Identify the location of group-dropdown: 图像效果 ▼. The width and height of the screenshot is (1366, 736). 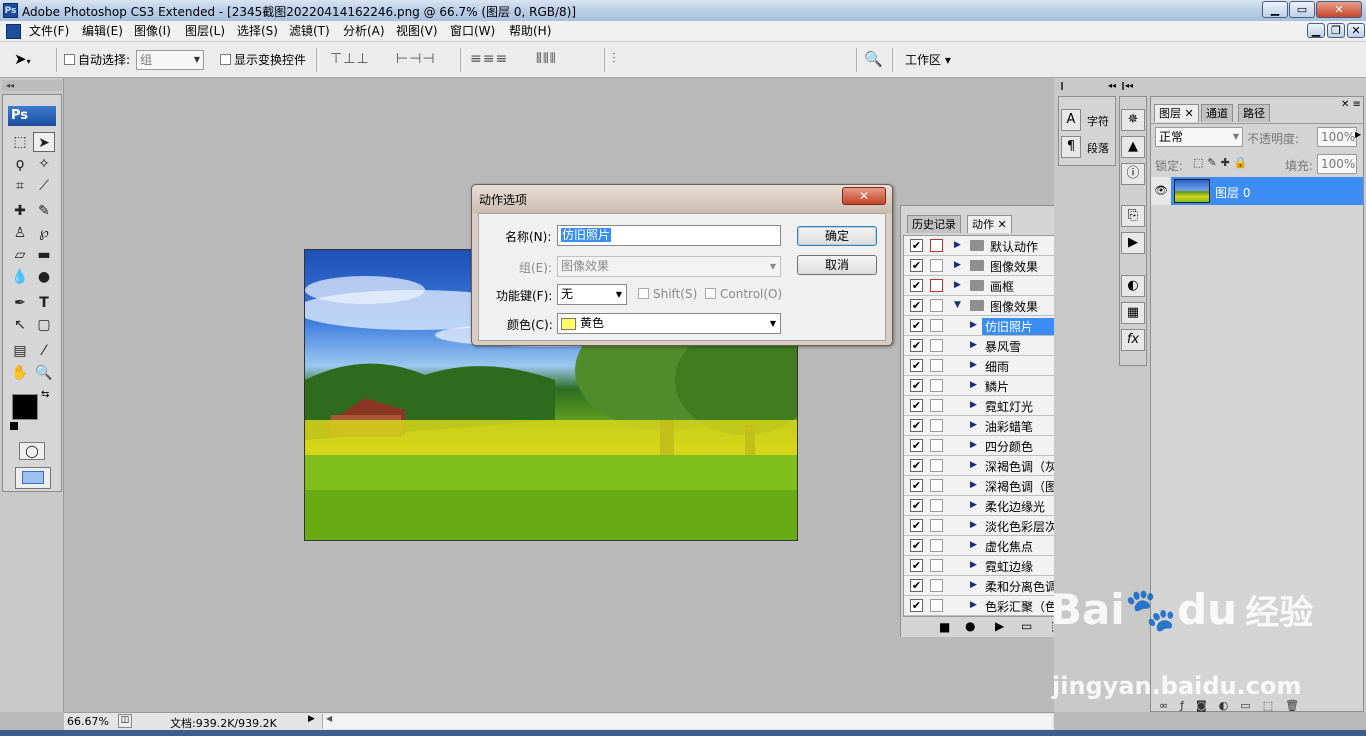
(669, 266).